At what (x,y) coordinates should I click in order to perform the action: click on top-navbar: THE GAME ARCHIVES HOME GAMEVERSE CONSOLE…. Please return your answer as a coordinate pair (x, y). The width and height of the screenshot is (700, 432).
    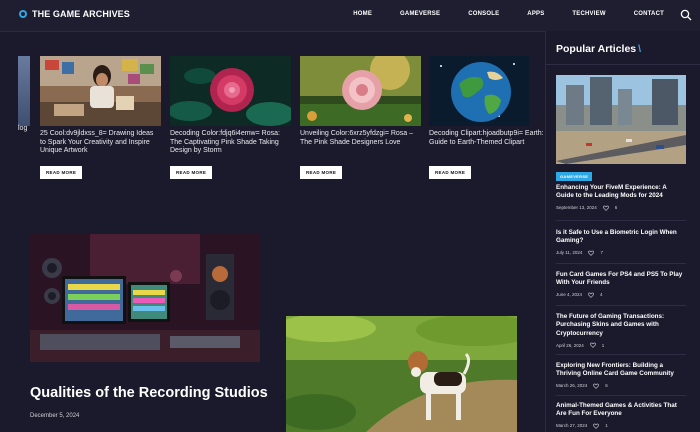
    Looking at the image, I should click on (350, 16).